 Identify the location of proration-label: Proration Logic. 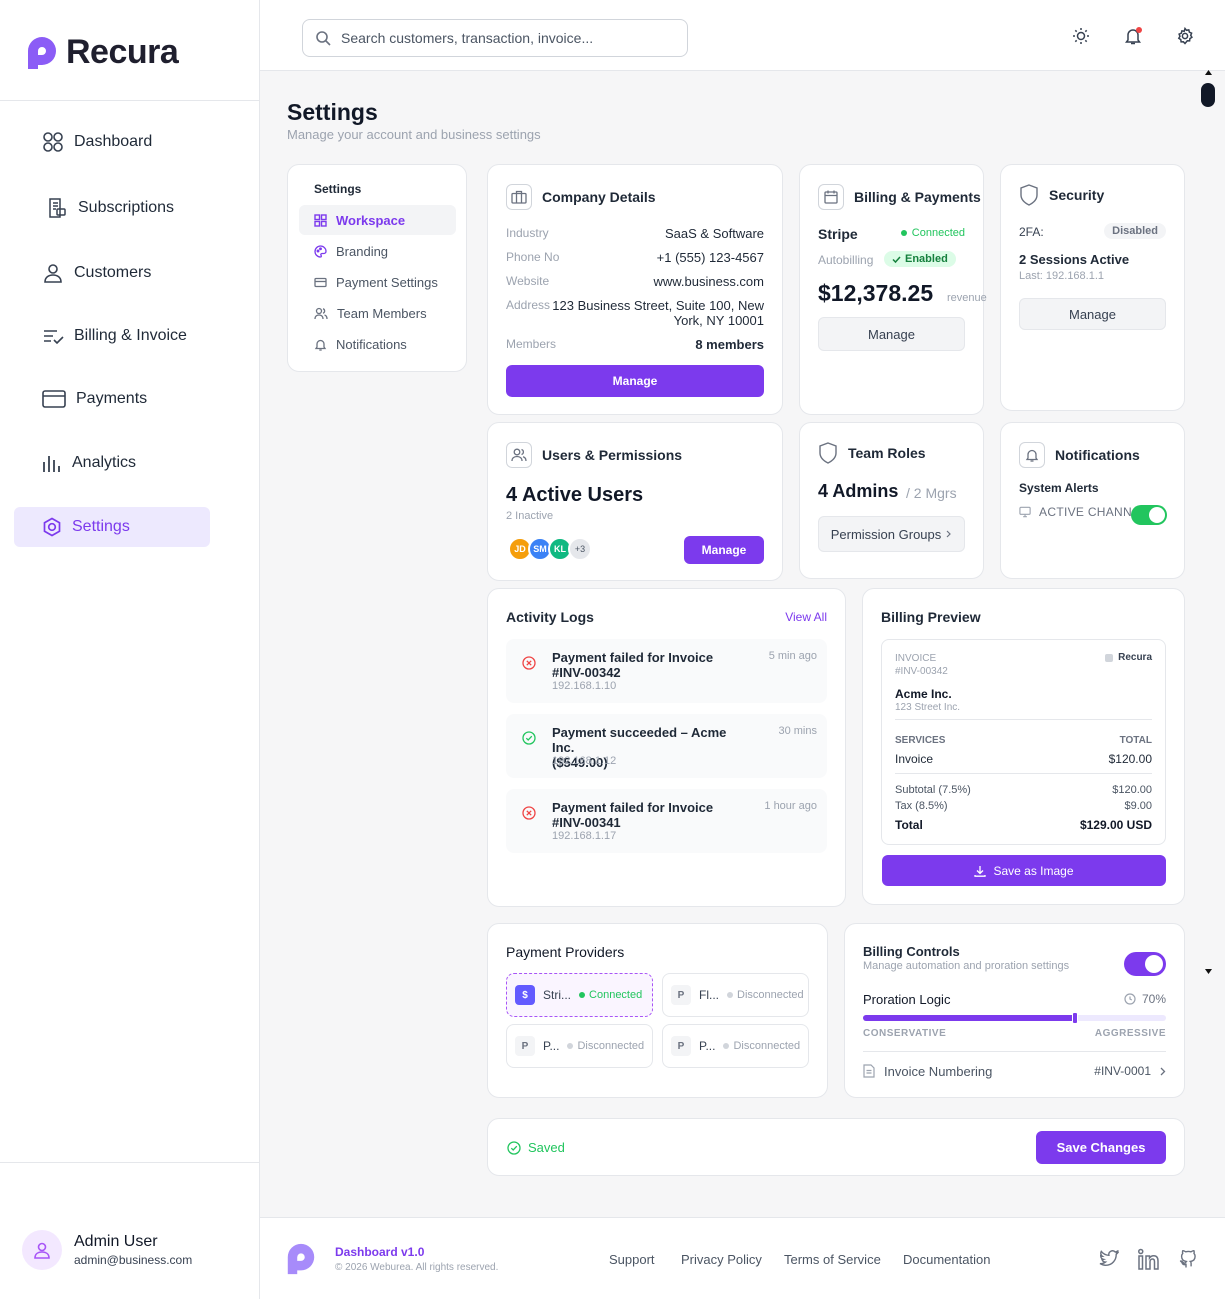
(907, 999).